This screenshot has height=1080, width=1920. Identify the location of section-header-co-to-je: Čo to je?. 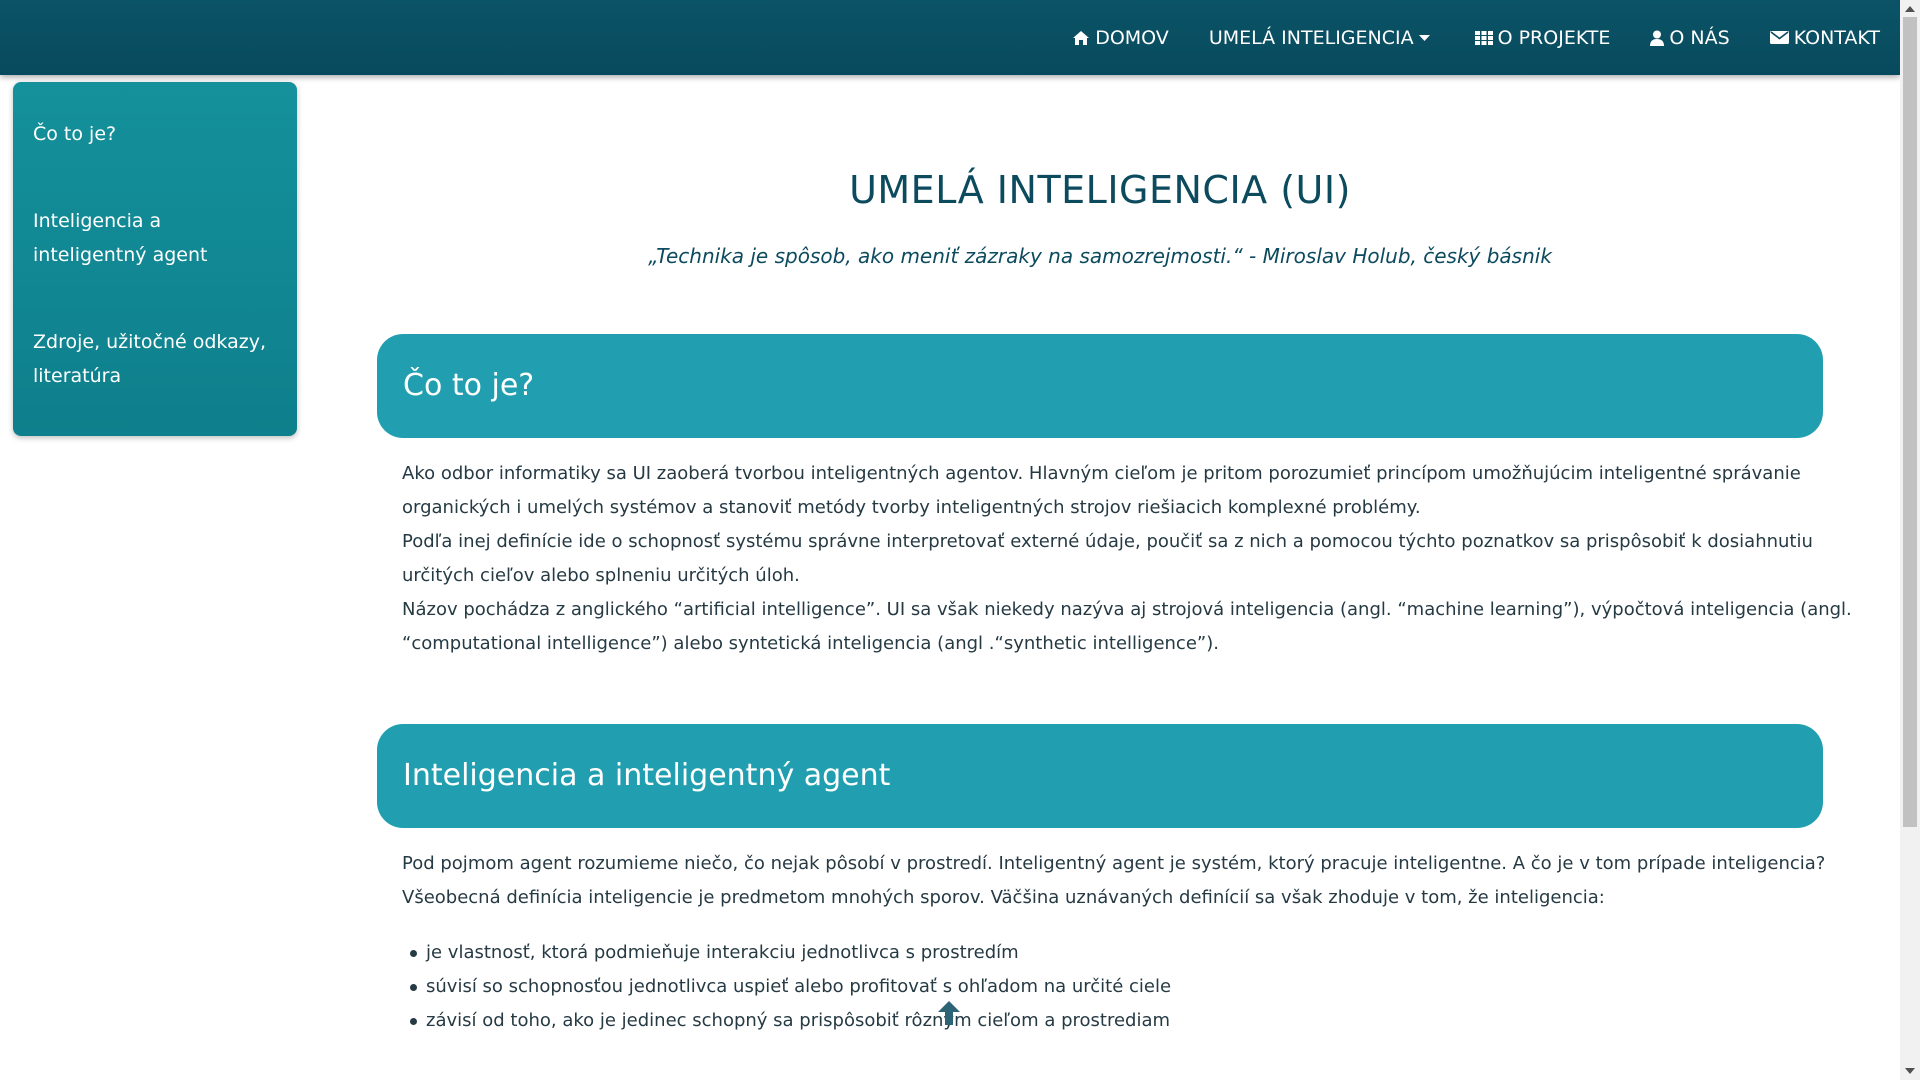
(1100, 386).